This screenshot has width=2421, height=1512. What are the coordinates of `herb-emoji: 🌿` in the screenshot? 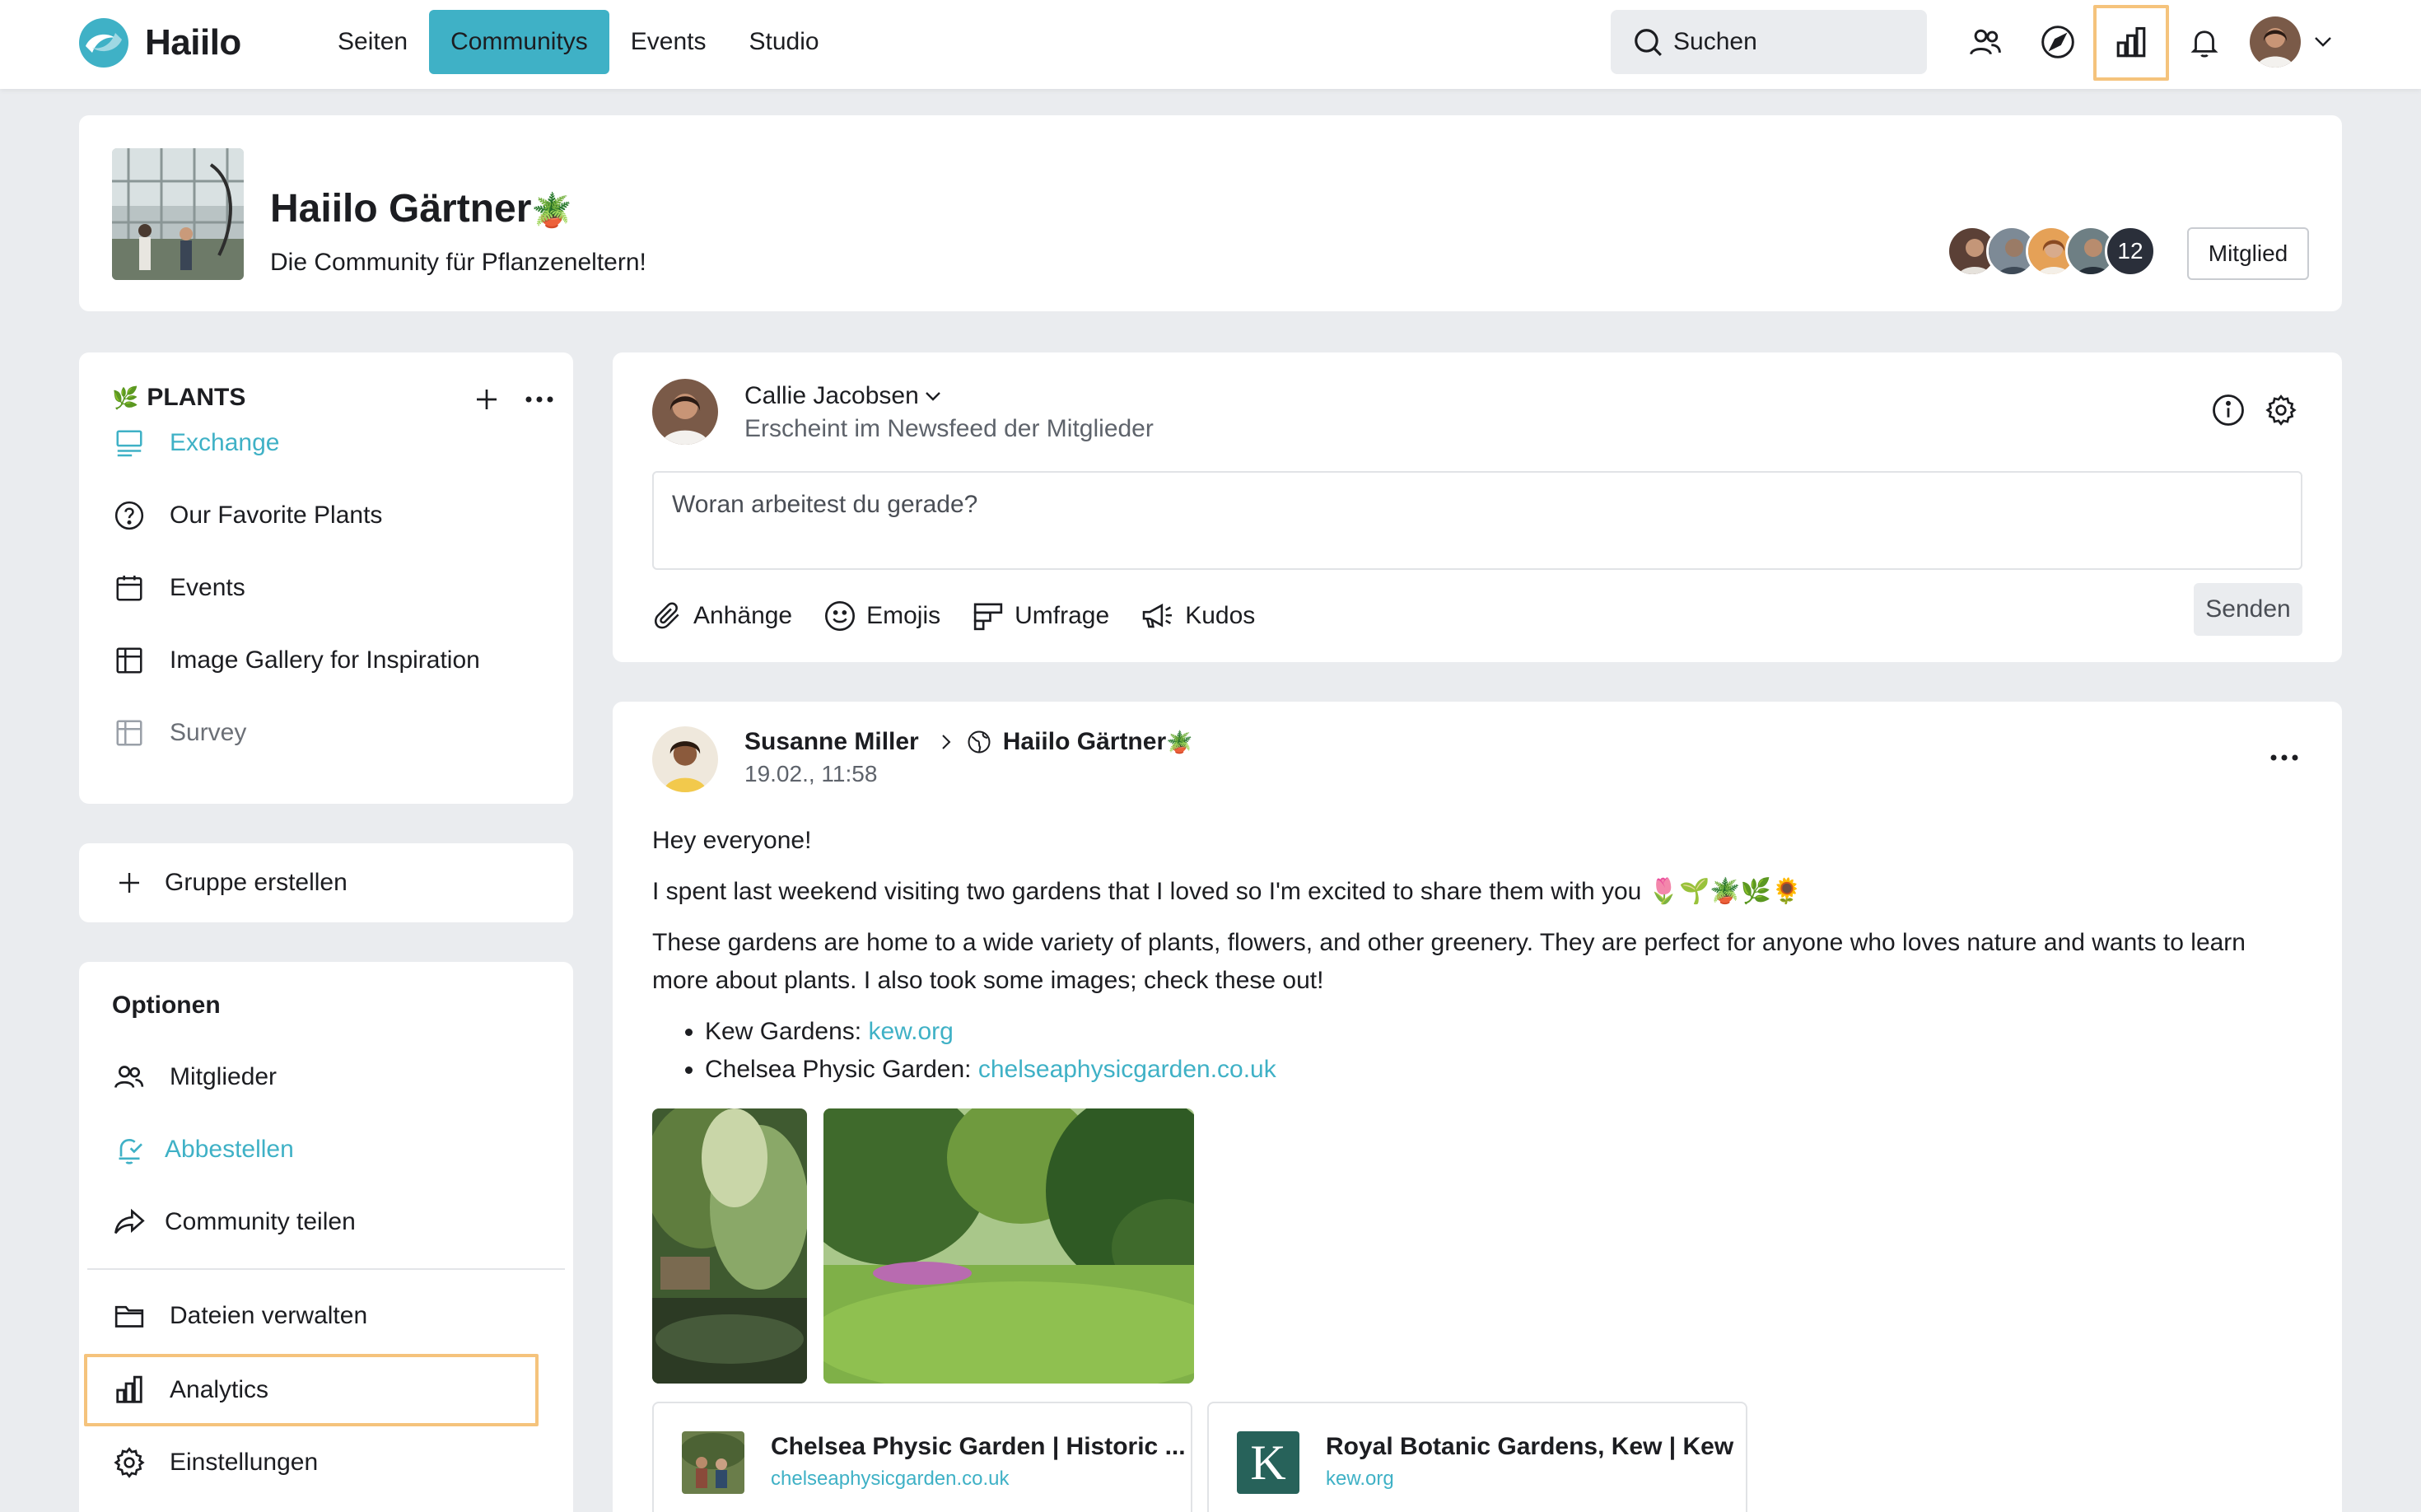 It's located at (125, 397).